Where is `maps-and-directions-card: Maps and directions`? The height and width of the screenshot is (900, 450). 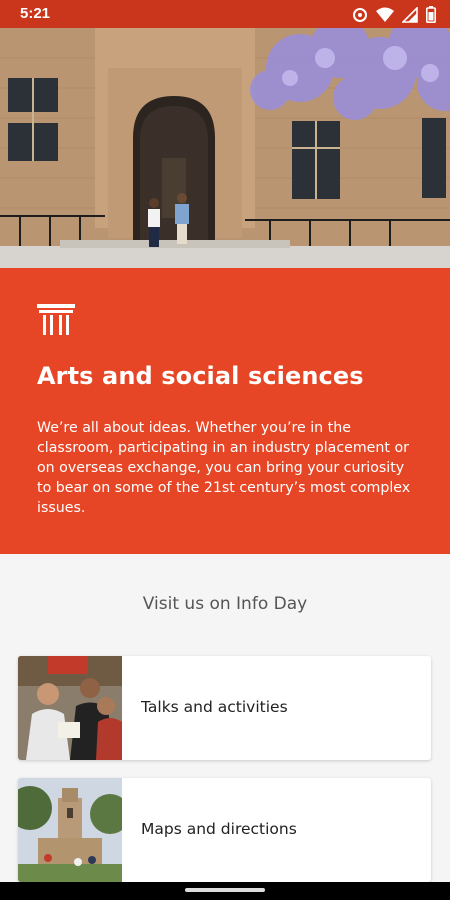
maps-and-directions-card: Maps and directions is located at coordinates (224, 830).